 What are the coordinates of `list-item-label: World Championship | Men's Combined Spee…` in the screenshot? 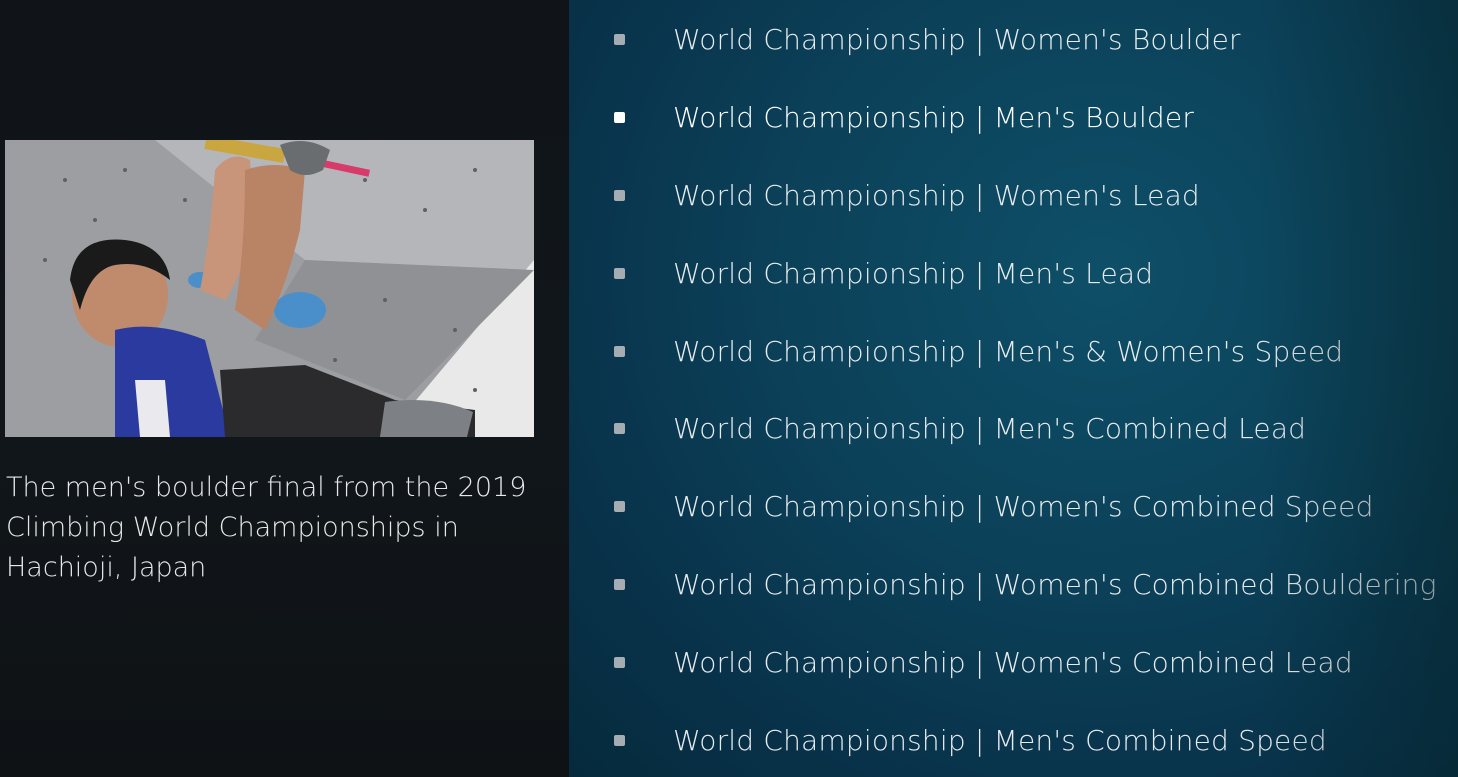 It's located at (1000, 740).